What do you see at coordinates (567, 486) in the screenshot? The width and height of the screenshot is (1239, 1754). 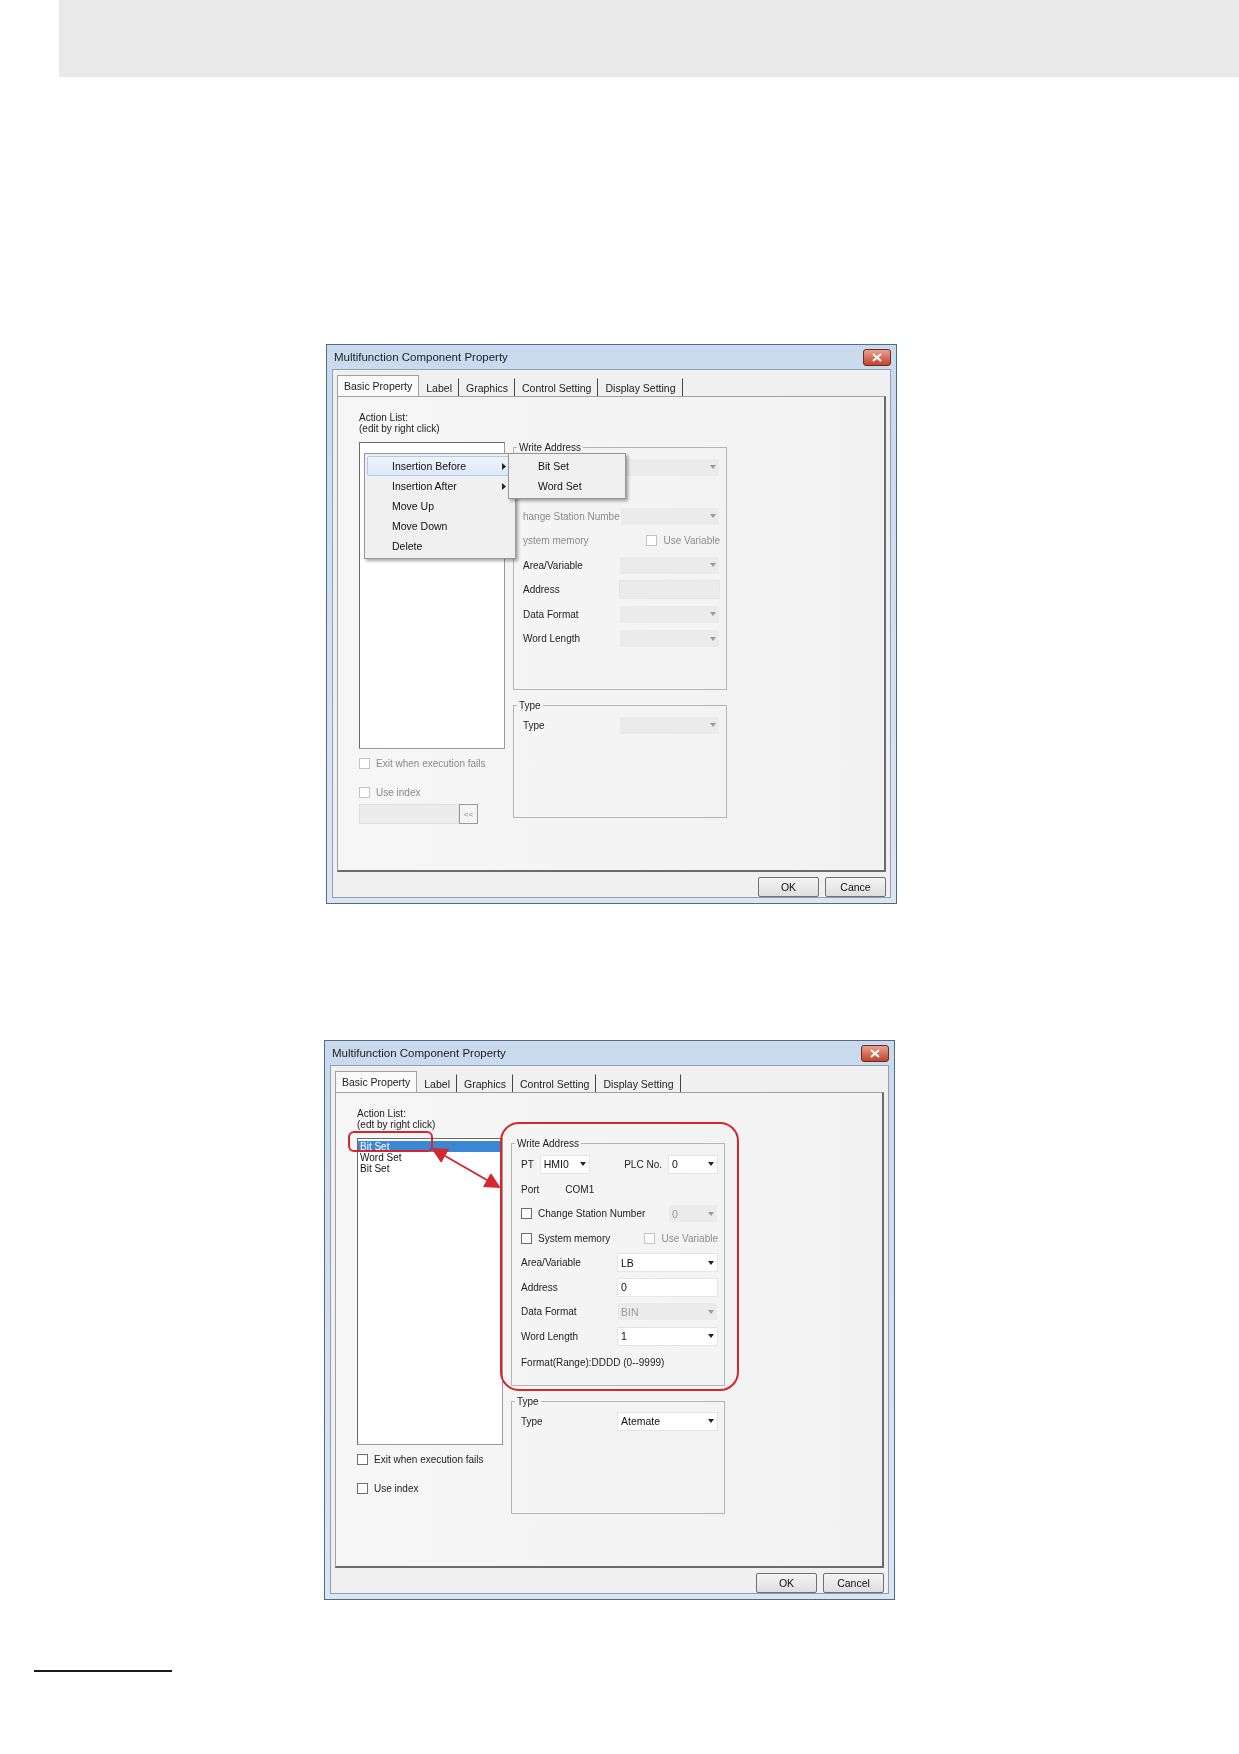 I see `menu-item: Word Set` at bounding box center [567, 486].